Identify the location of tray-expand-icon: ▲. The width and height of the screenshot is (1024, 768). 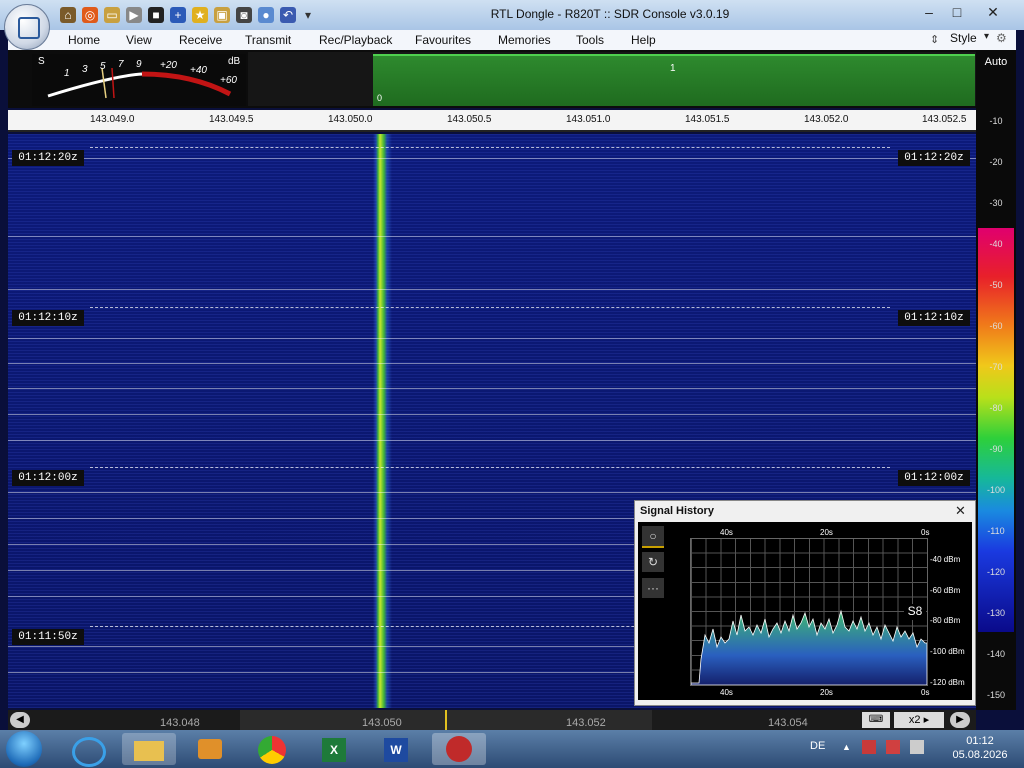
(846, 747).